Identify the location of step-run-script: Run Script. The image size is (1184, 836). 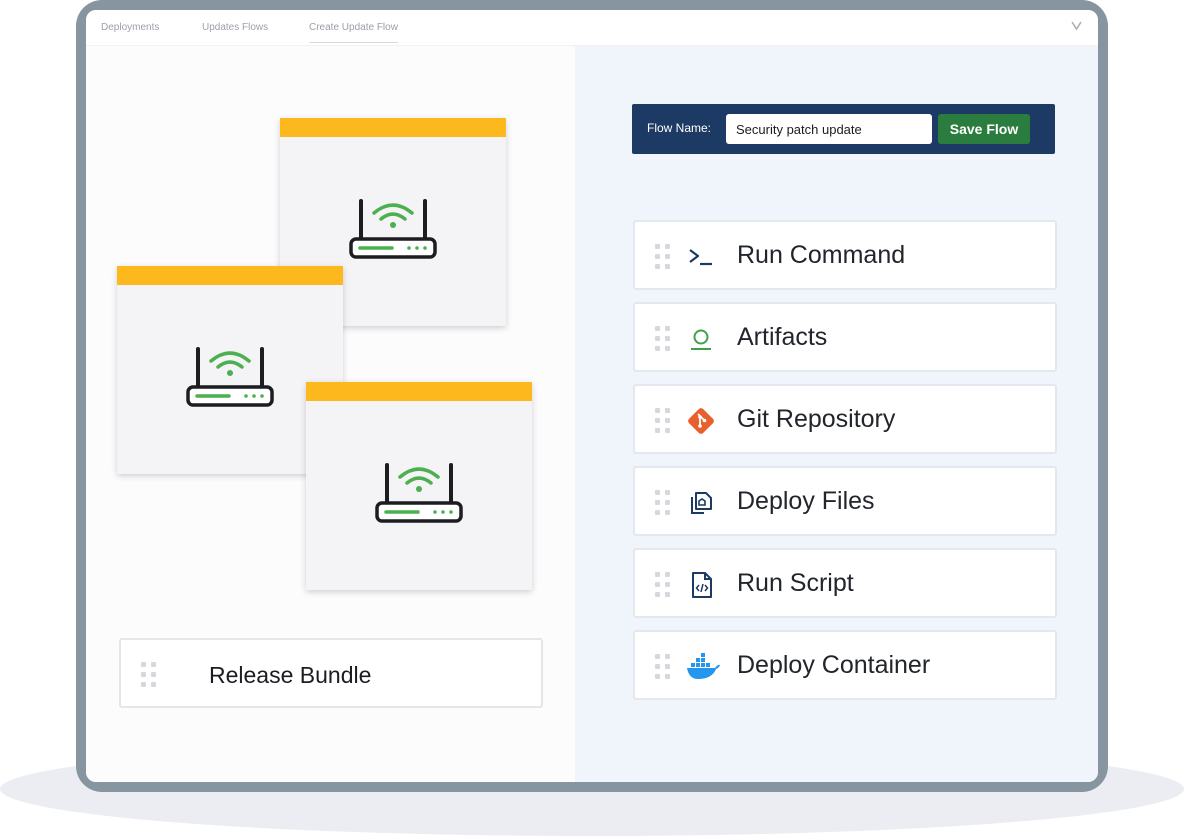
(845, 583).